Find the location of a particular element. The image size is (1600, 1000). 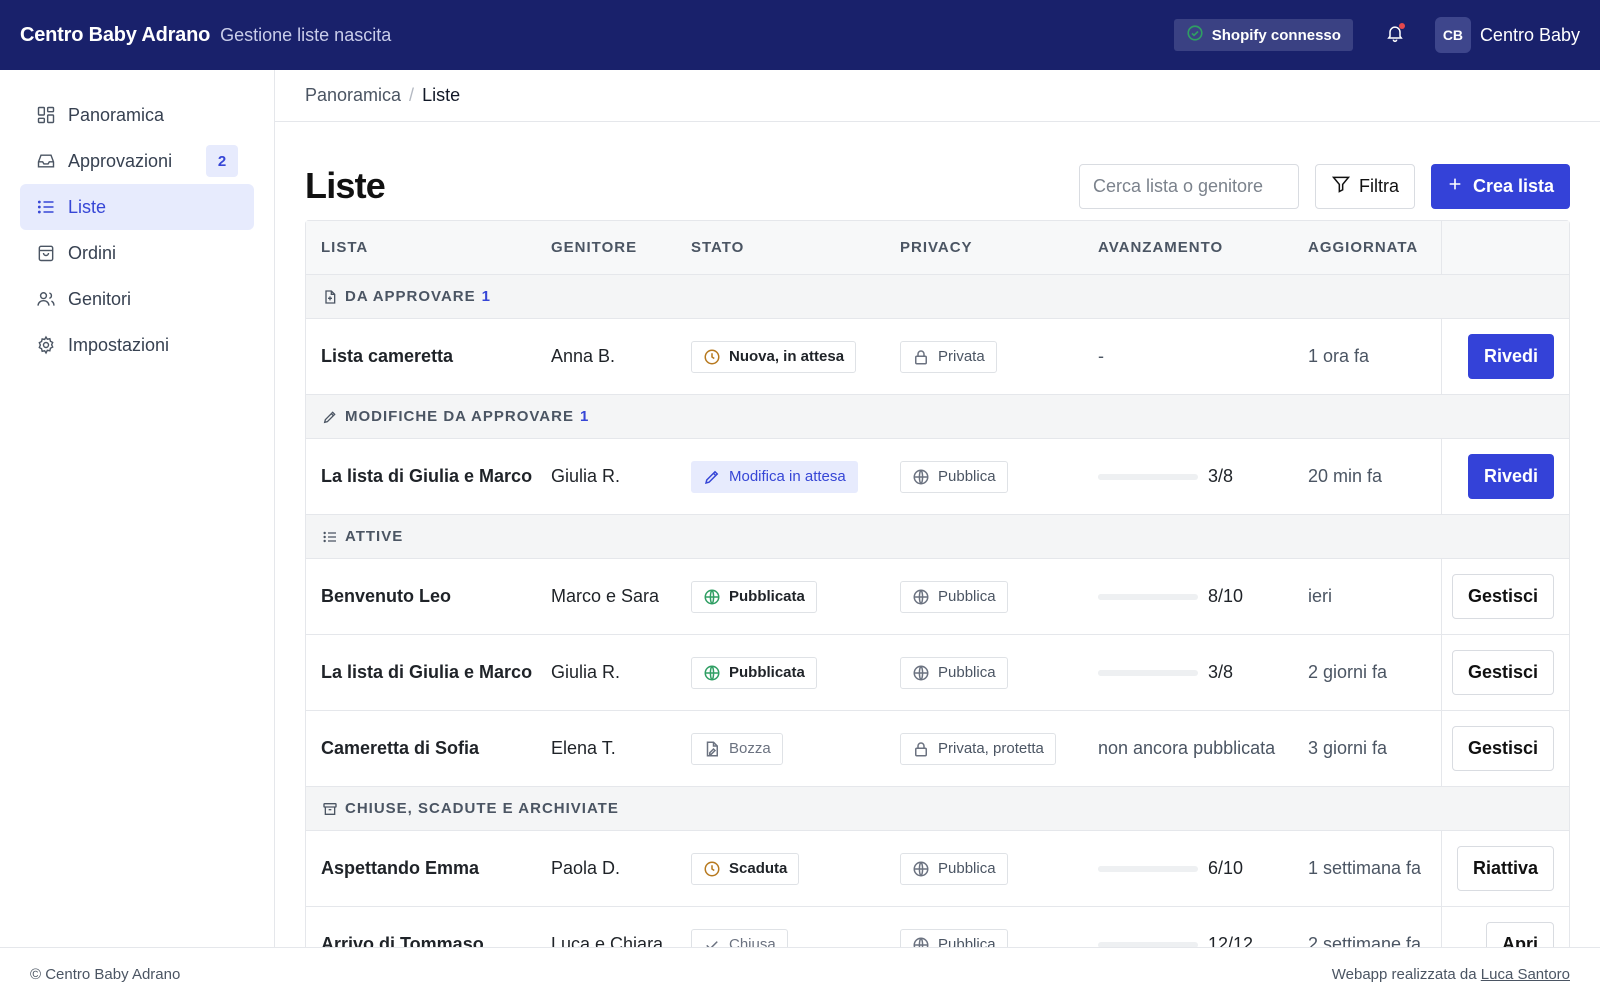

list-name: Aspettando Emma is located at coordinates (421, 868).